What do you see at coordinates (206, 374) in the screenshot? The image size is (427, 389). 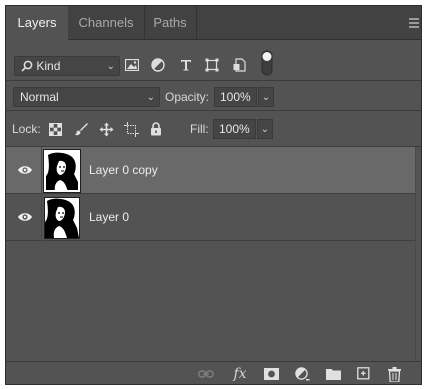 I see `link-layers-icon` at bounding box center [206, 374].